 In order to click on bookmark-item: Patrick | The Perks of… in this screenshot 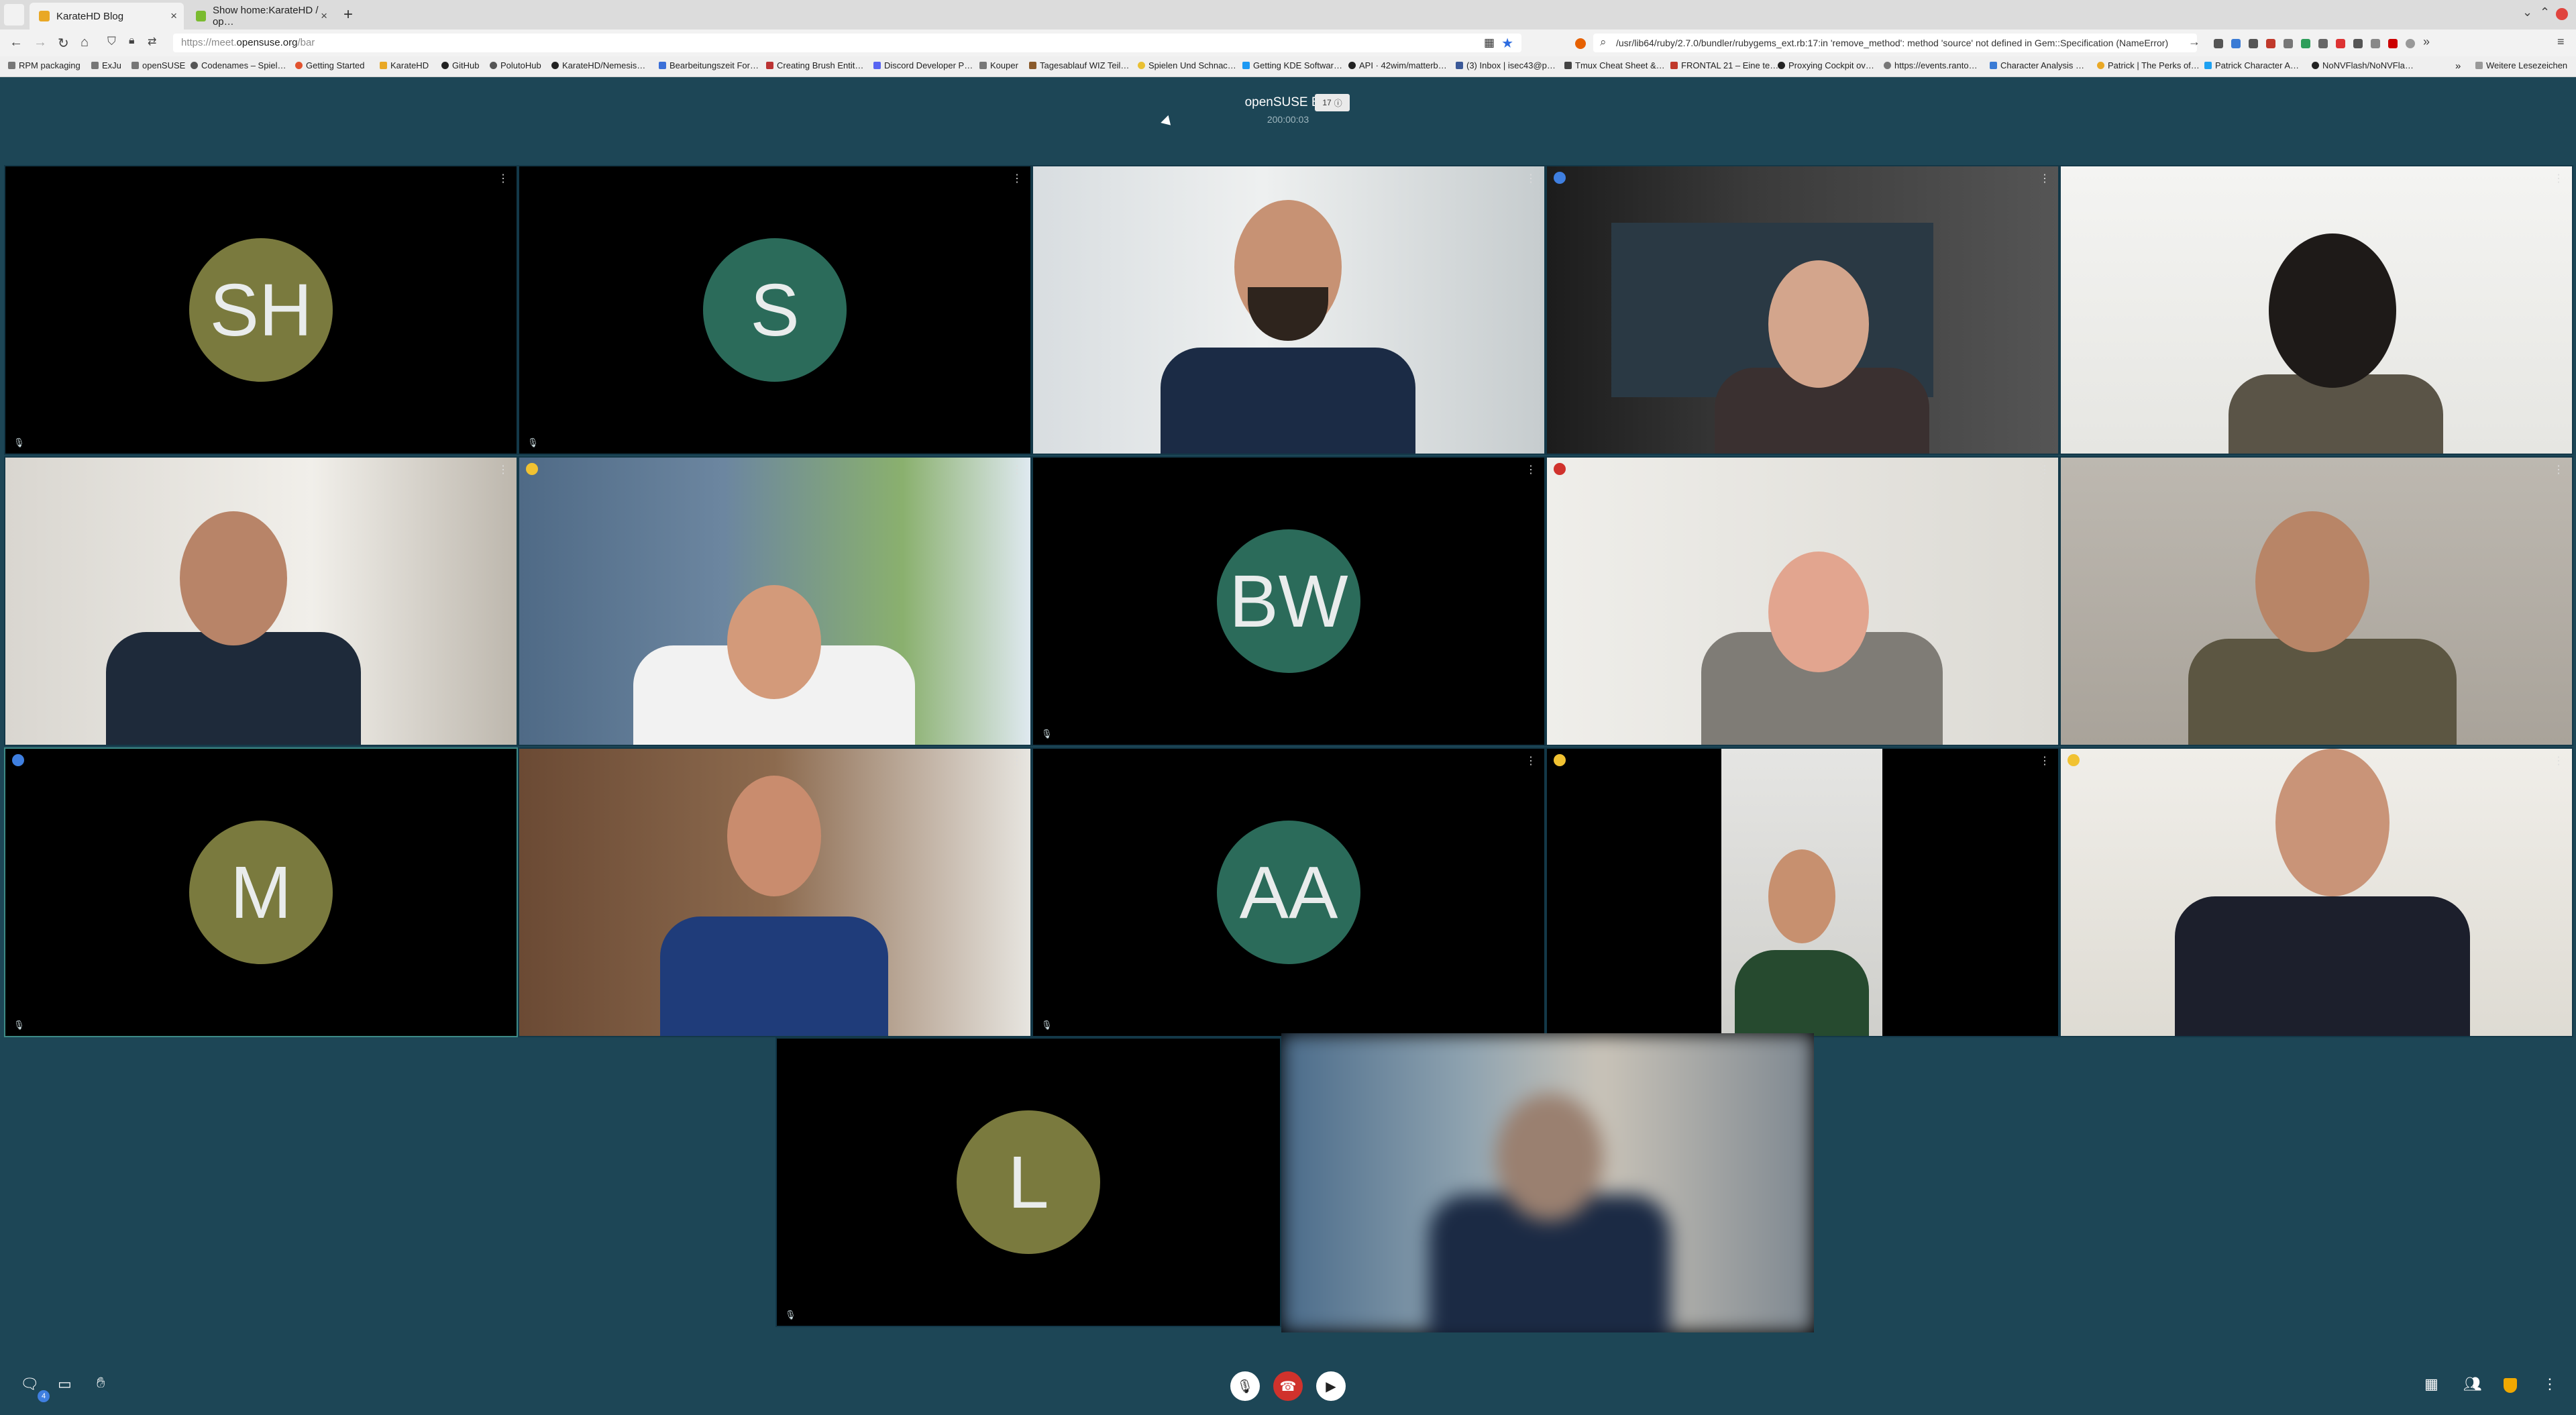, I will do `click(2148, 65)`.